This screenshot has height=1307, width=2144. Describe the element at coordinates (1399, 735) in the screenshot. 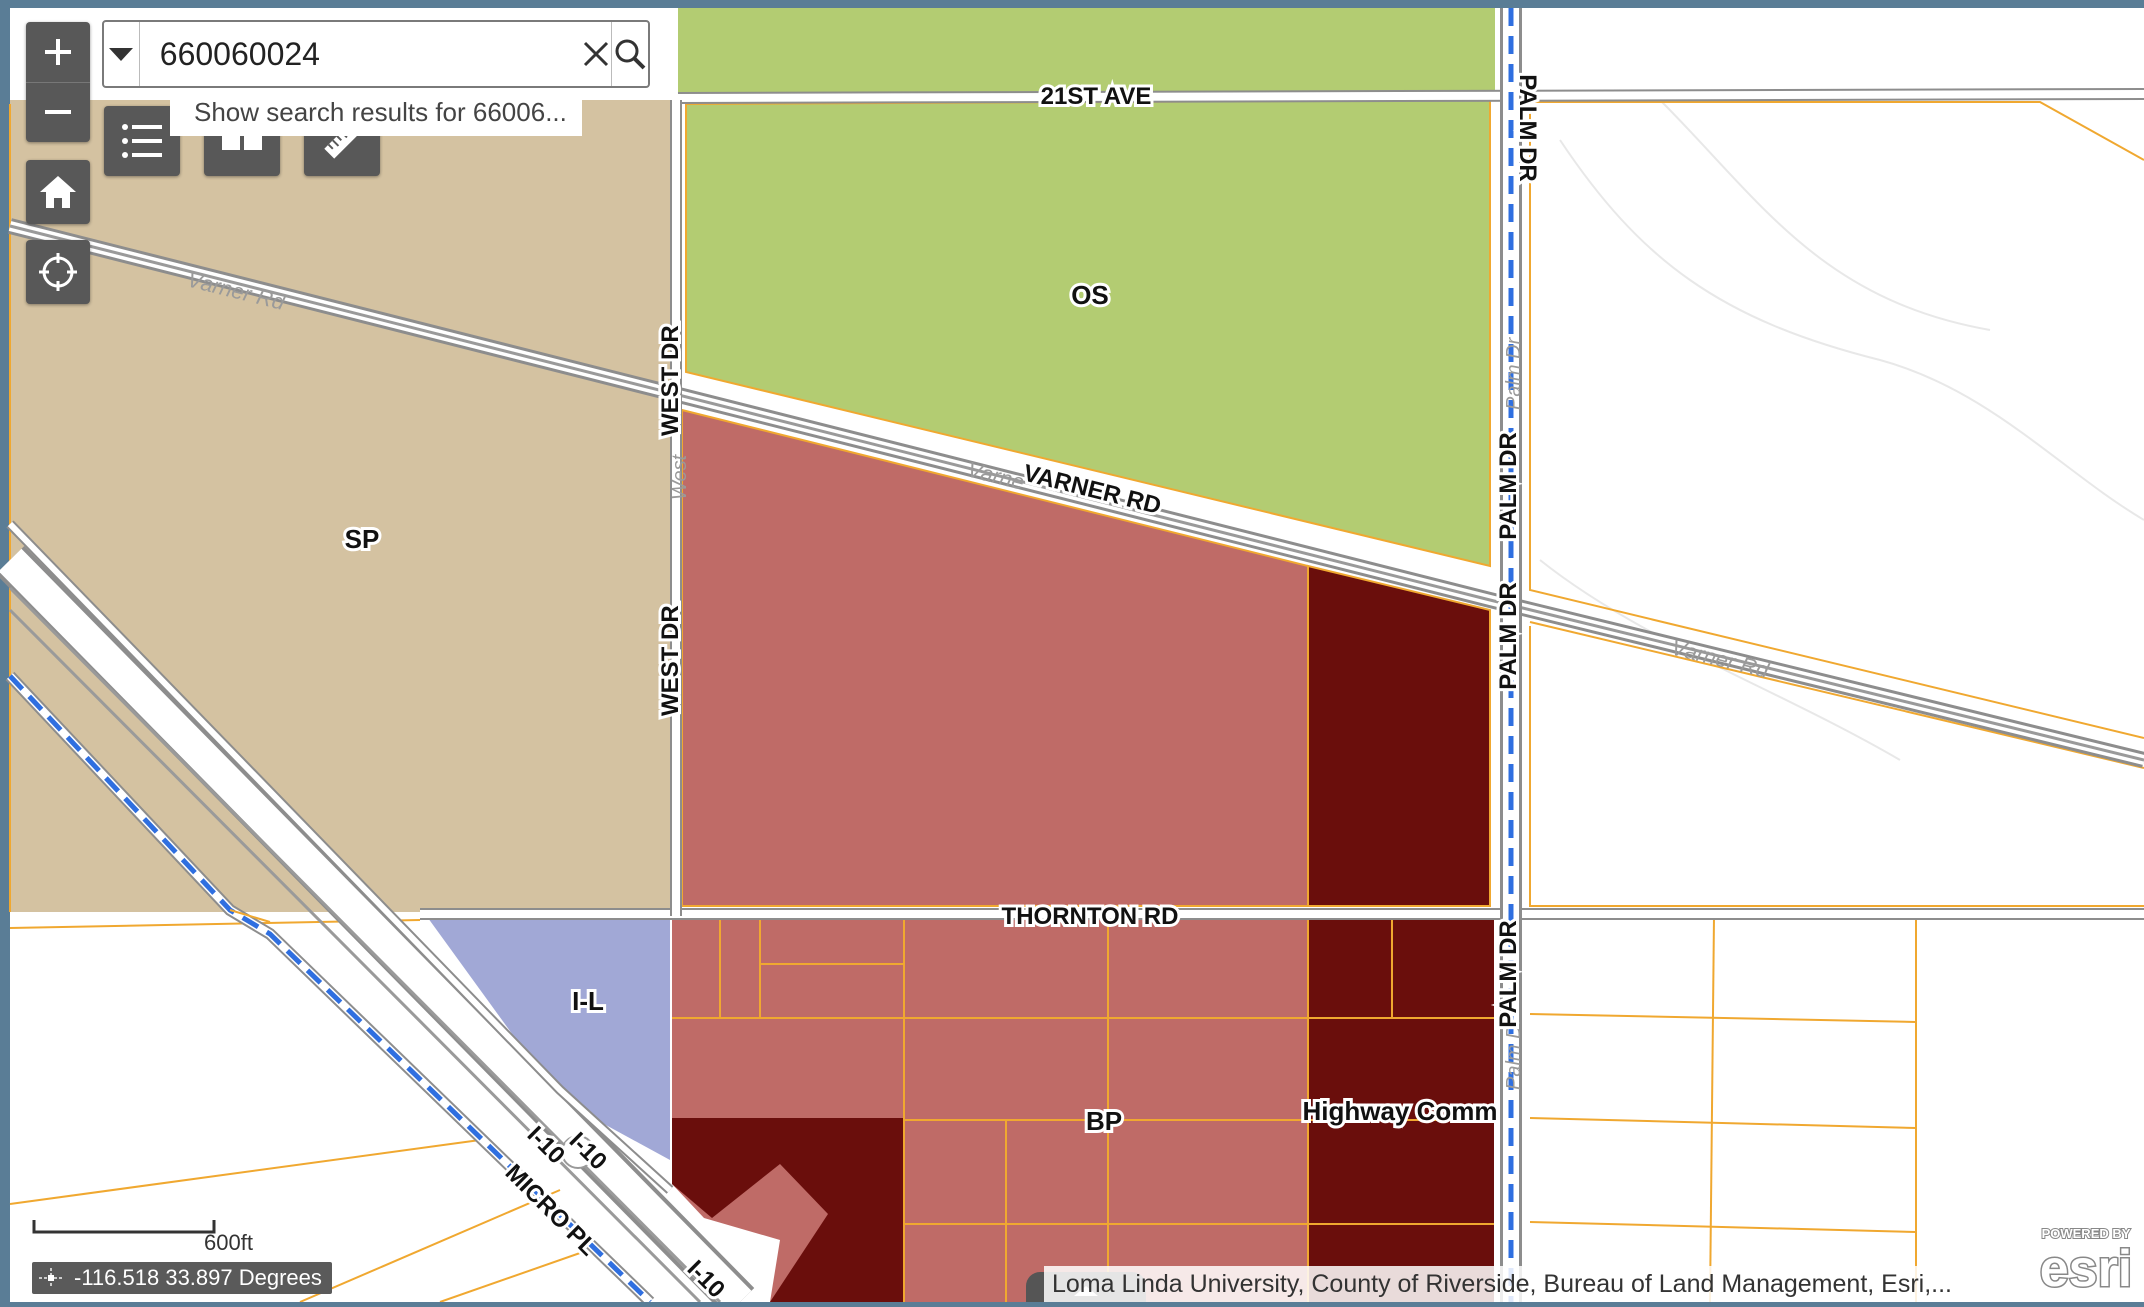

I see `zone-highway-comm-north` at that location.